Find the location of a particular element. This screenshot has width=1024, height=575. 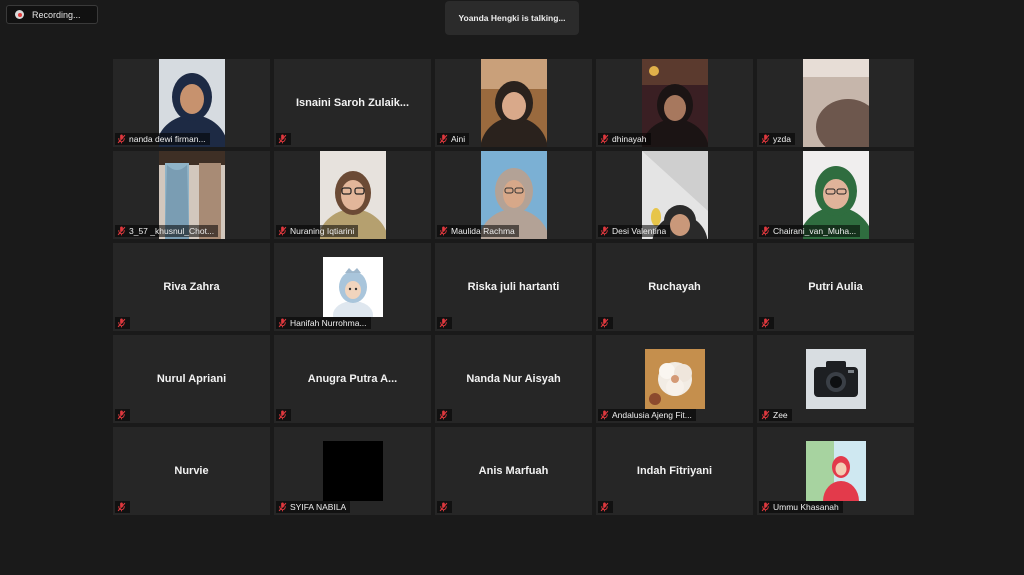

participant-name: Anis Marfuah is located at coordinates (513, 471).